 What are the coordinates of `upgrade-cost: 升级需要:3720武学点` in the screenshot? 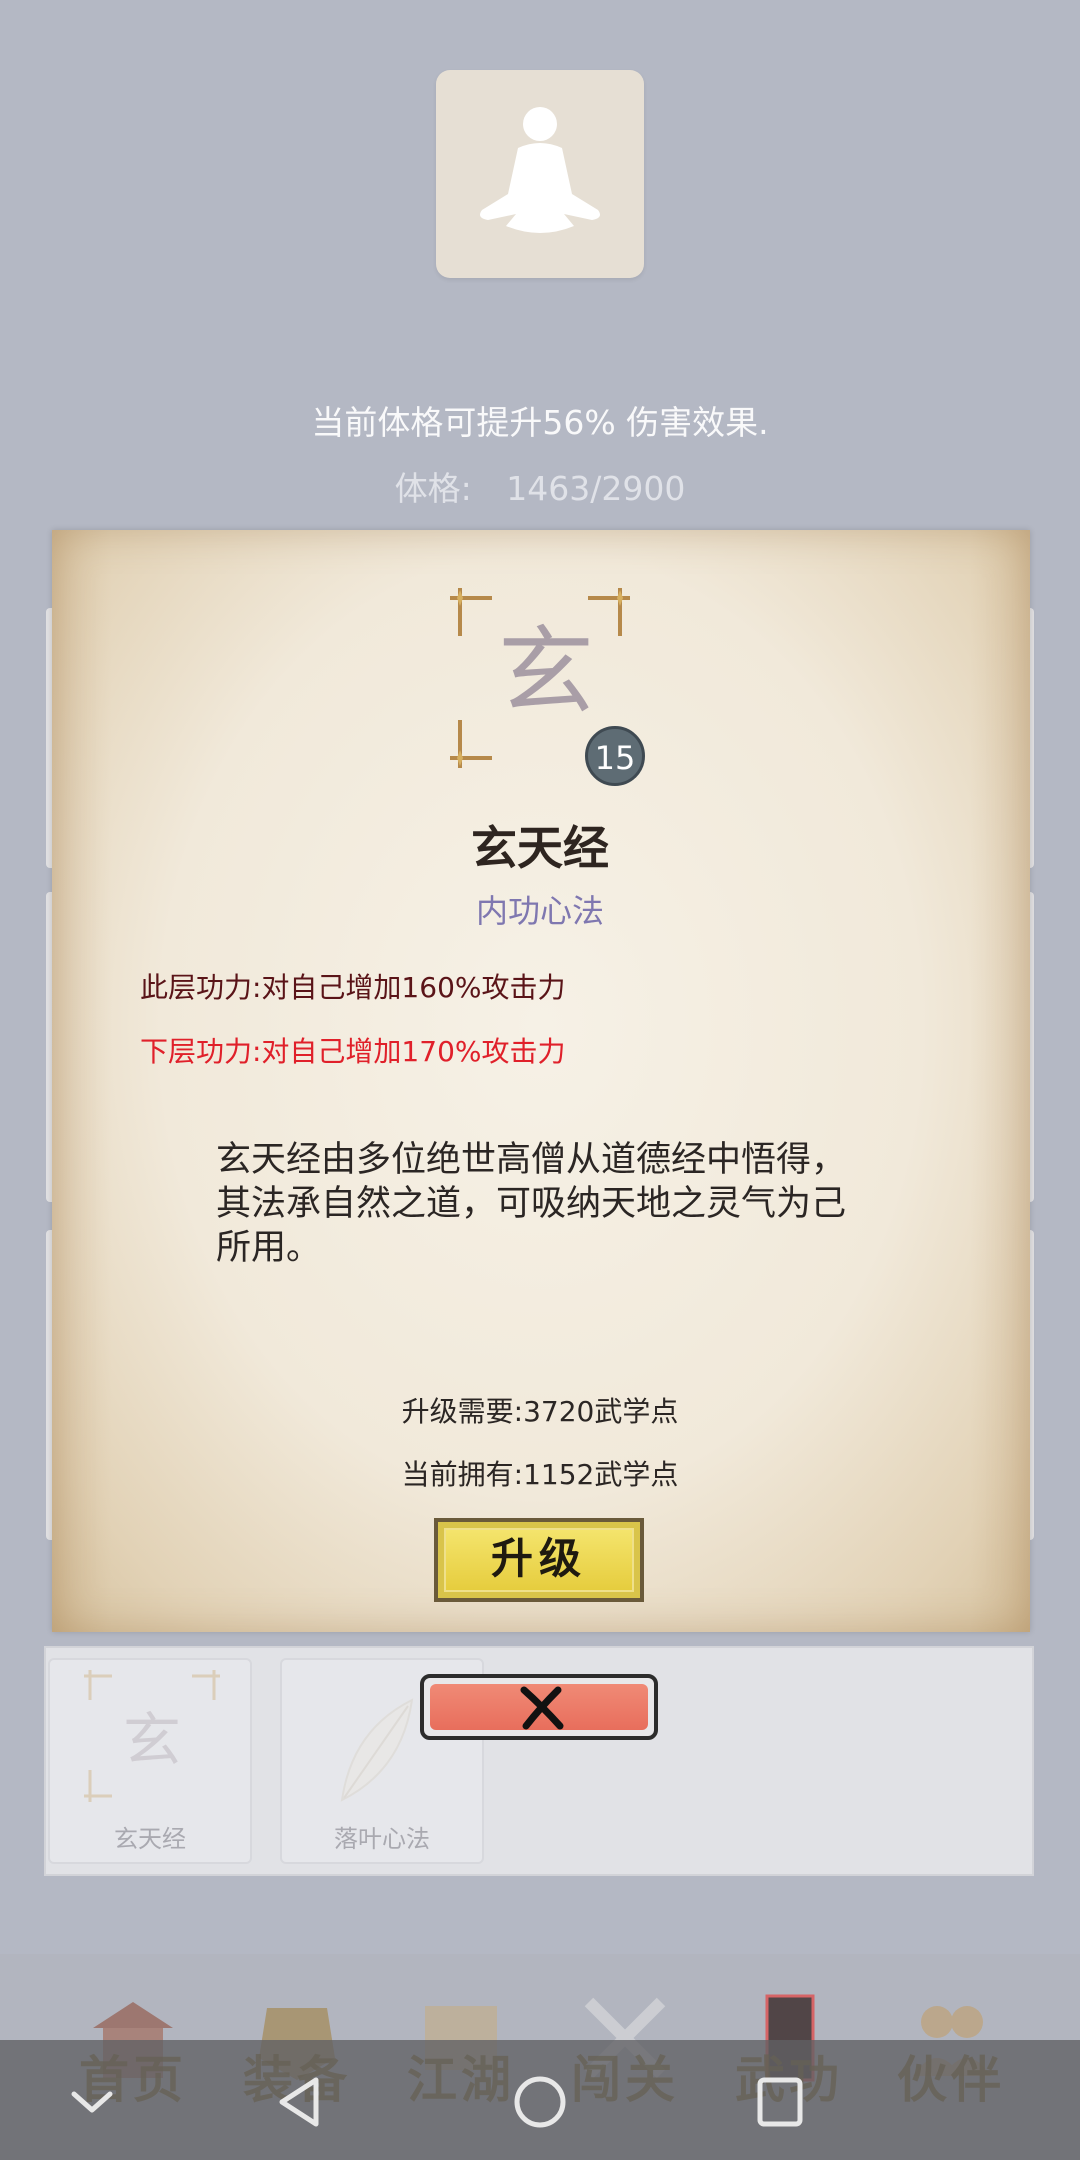 It's located at (540, 1411).